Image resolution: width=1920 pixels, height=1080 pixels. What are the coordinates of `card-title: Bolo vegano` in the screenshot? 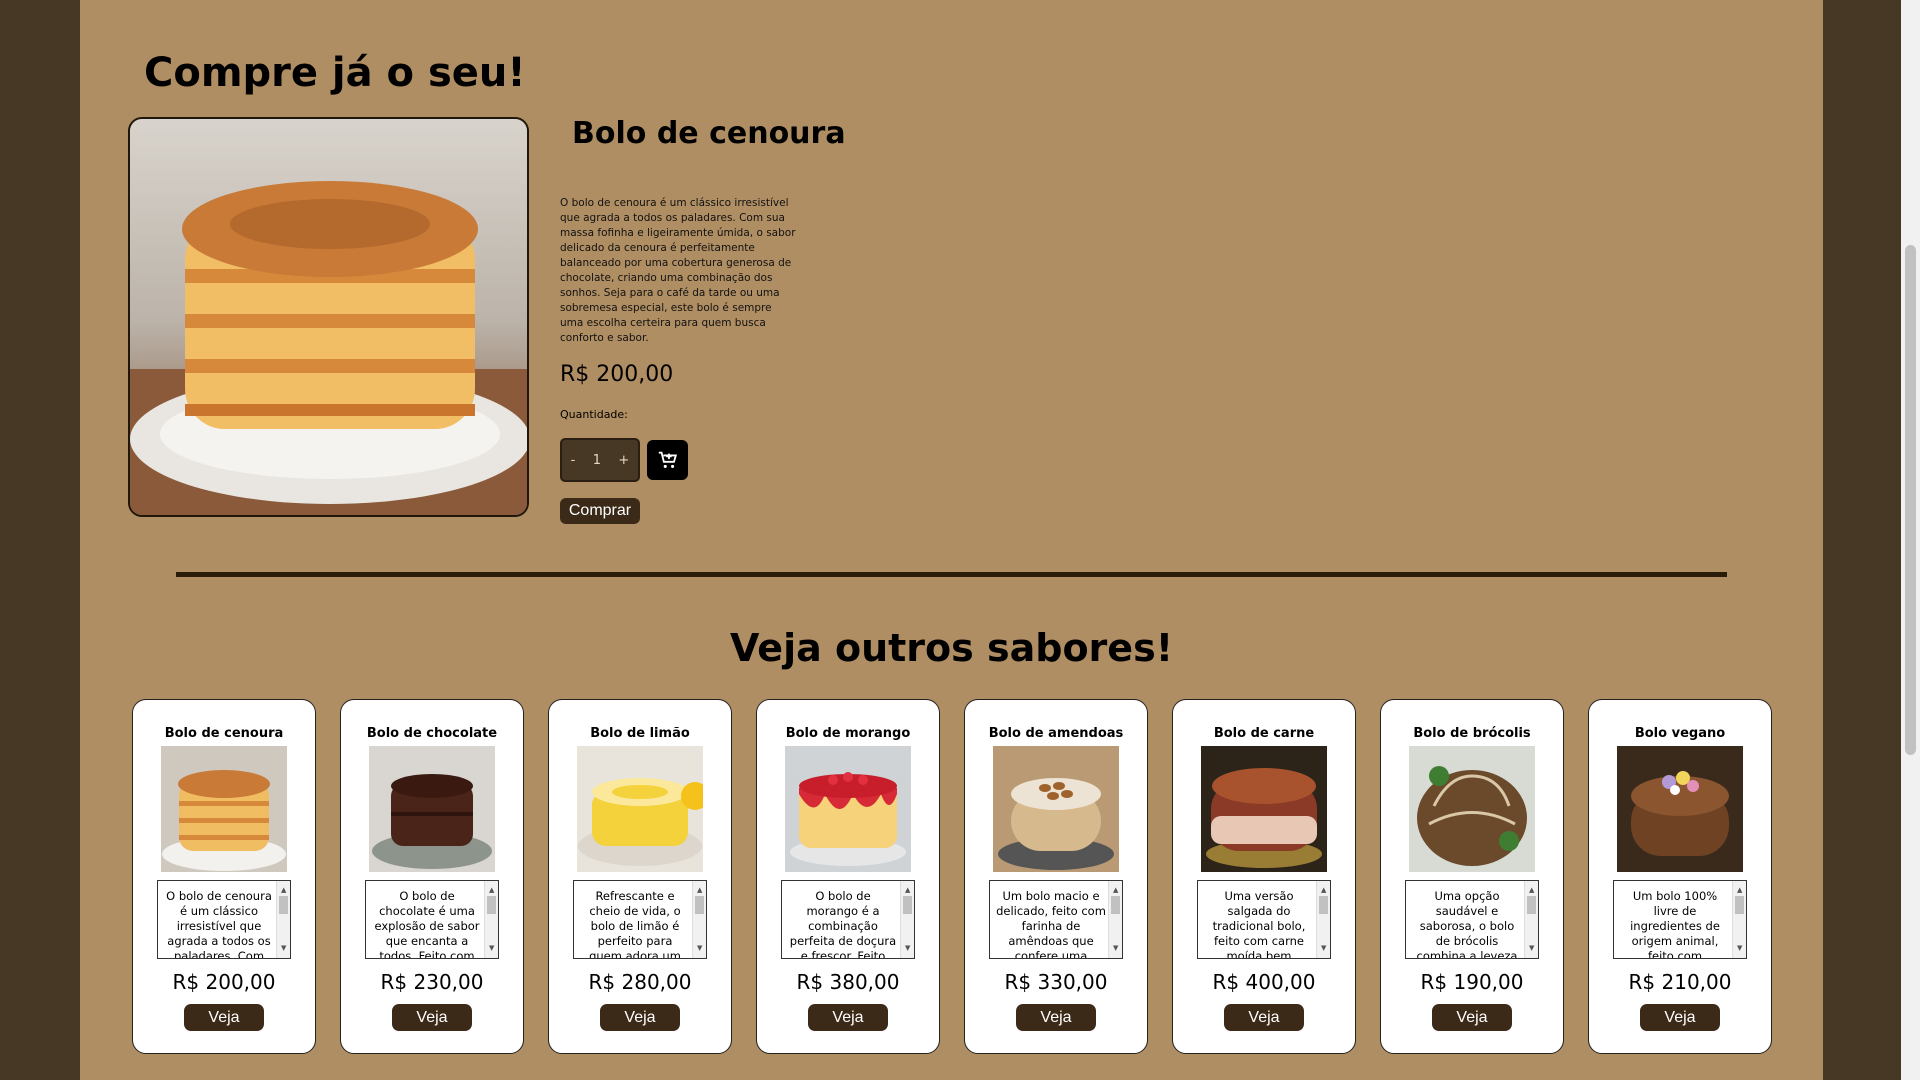 It's located at (1680, 733).